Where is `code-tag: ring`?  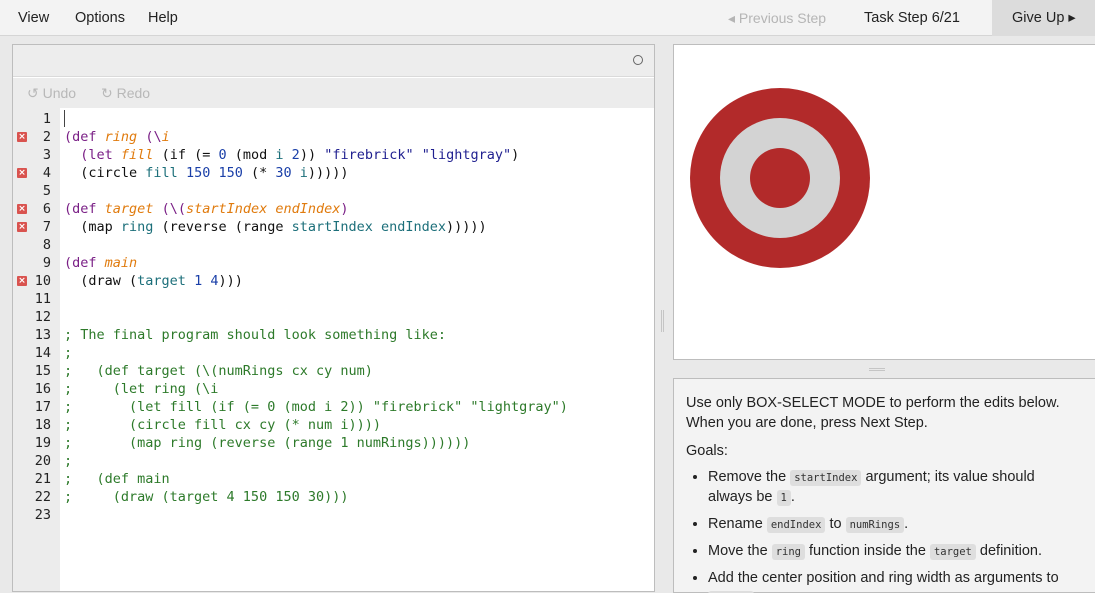 code-tag: ring is located at coordinates (788, 552).